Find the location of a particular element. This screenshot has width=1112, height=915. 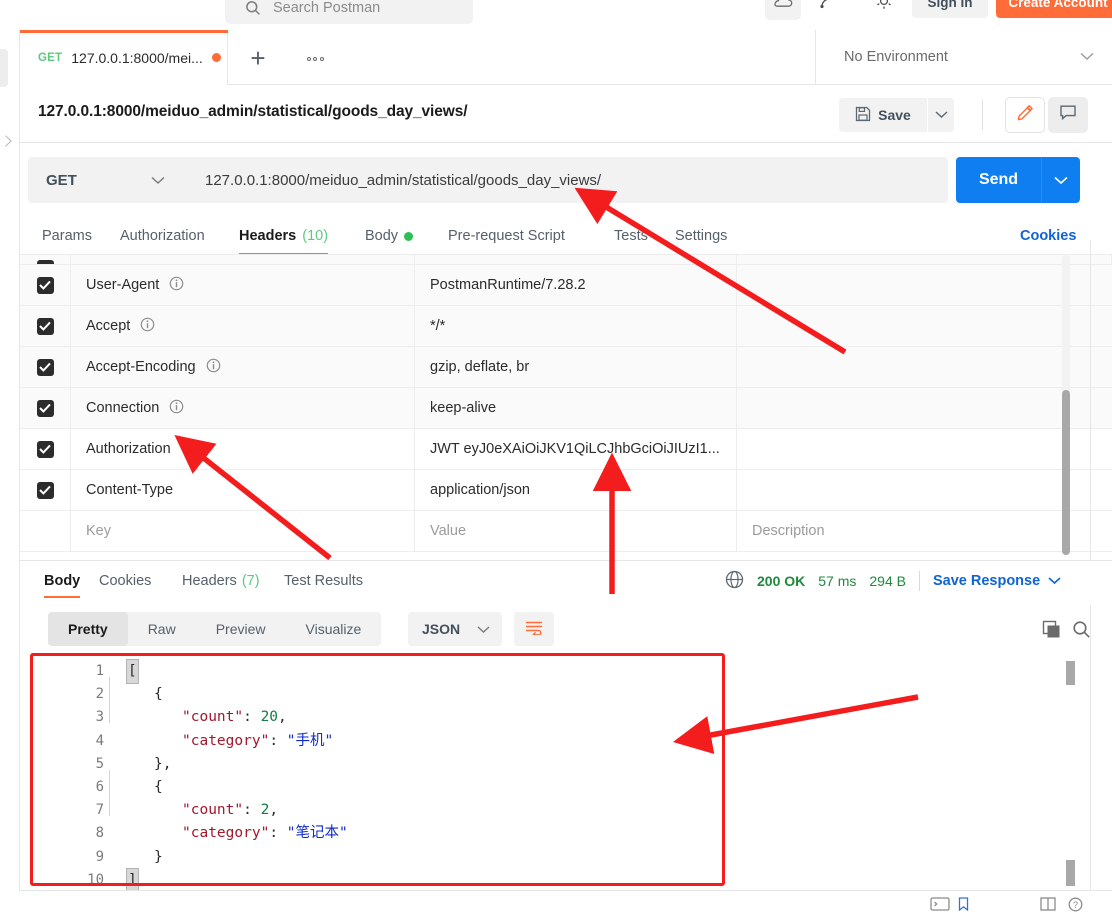

cookies-link: Cookies is located at coordinates (1048, 236).